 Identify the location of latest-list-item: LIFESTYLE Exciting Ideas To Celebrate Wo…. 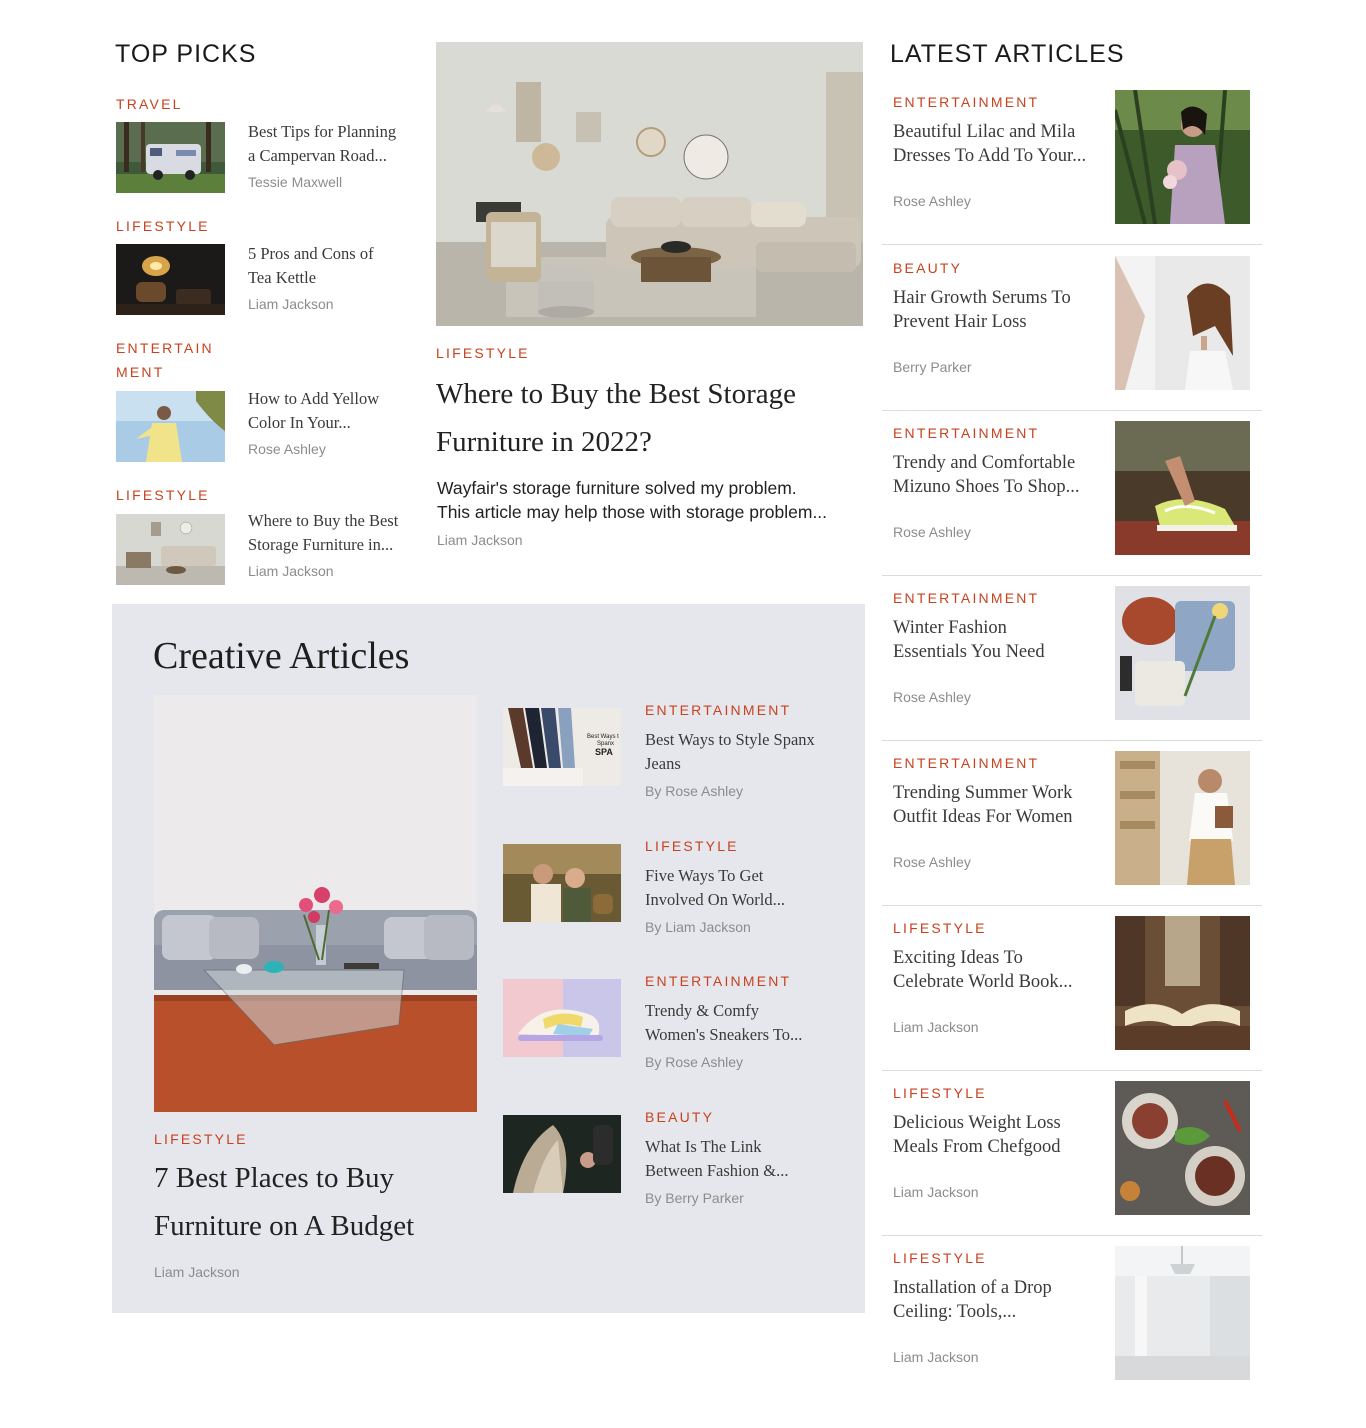
(1072, 988).